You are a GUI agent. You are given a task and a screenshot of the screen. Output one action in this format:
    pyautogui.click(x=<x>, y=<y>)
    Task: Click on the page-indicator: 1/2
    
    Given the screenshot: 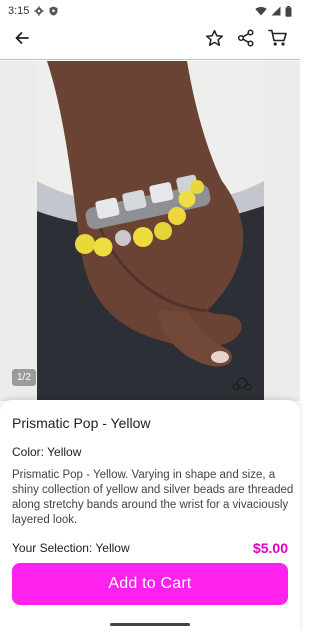 What is the action you would take?
    pyautogui.click(x=24, y=377)
    